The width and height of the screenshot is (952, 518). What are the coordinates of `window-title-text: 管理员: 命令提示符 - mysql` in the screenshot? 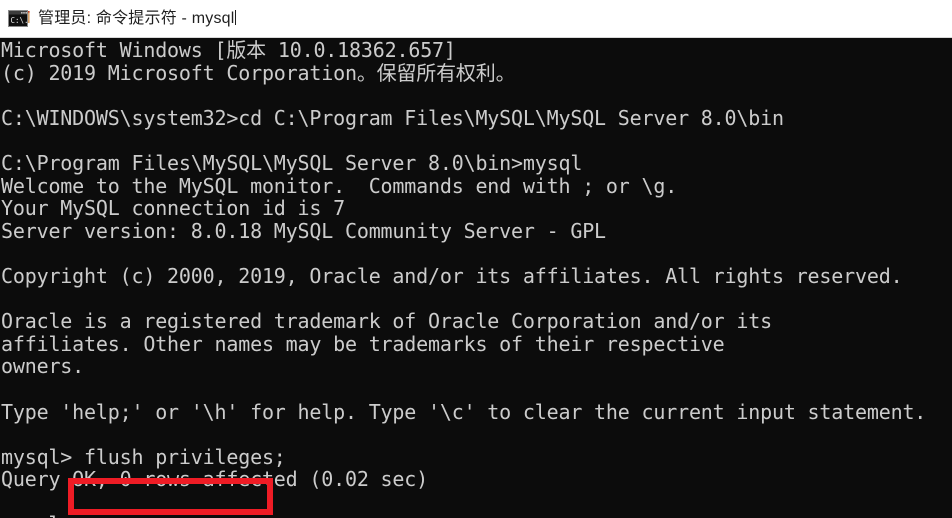 It's located at (136, 18).